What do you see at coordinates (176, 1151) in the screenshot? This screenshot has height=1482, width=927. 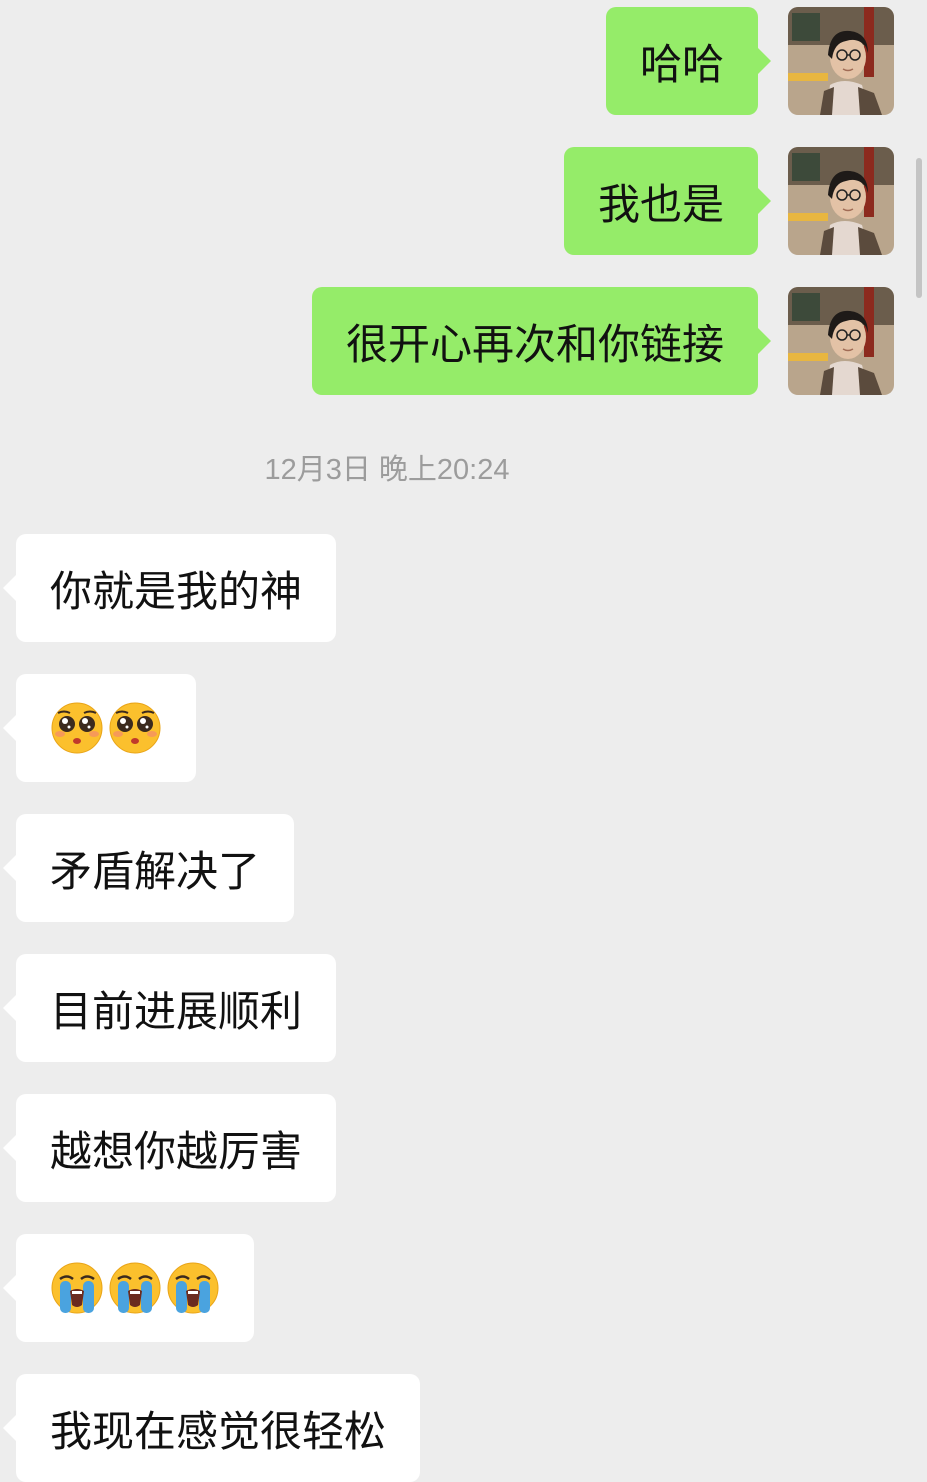 I see `message-text: 越想你越厉害` at bounding box center [176, 1151].